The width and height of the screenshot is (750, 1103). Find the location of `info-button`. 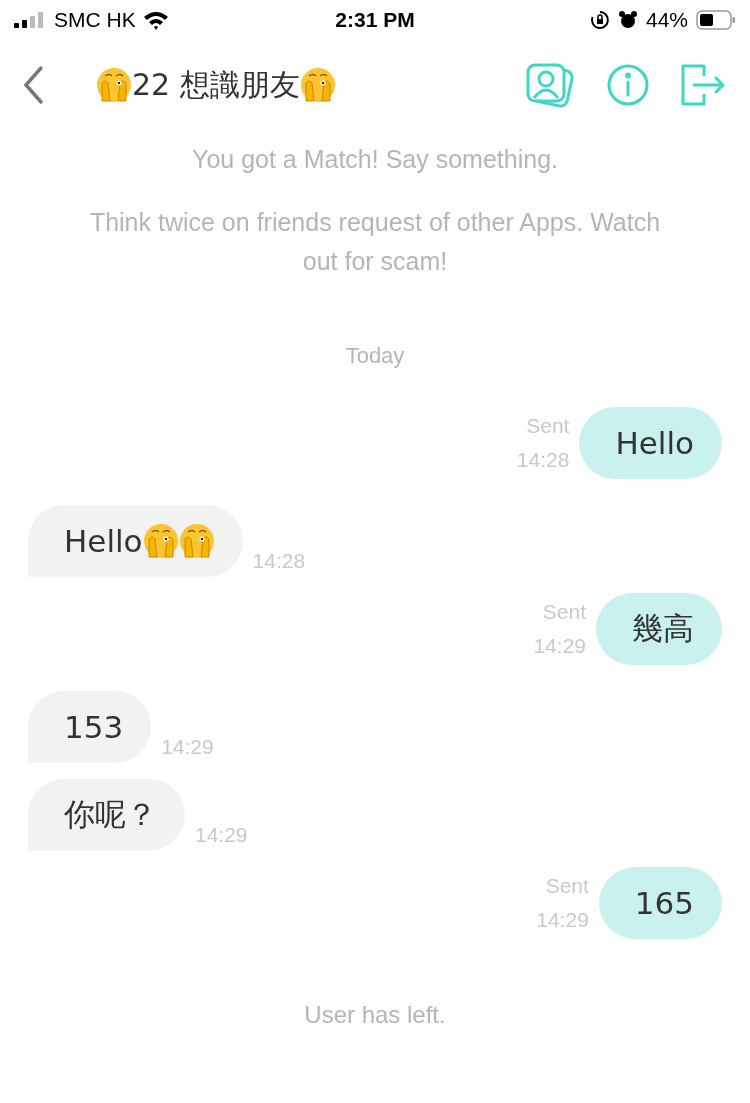

info-button is located at coordinates (628, 85).